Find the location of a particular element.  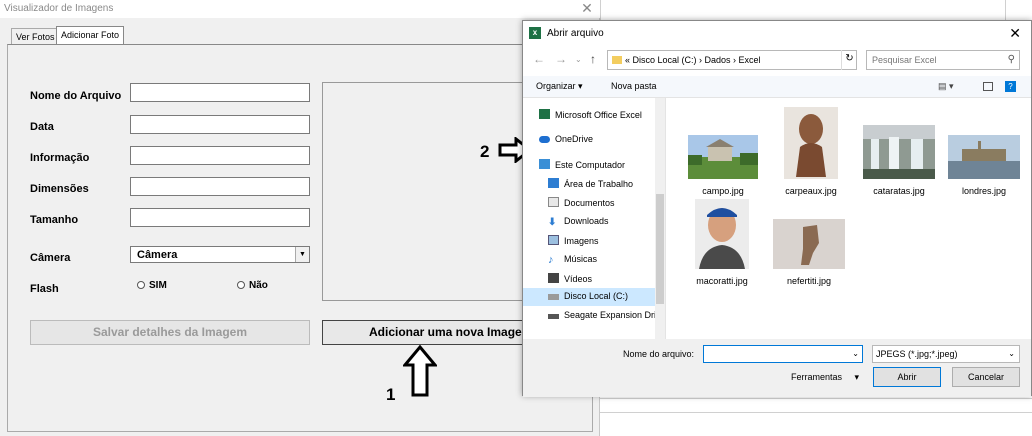

nav-item-excel: Microsoft Office Excel is located at coordinates (589, 115).